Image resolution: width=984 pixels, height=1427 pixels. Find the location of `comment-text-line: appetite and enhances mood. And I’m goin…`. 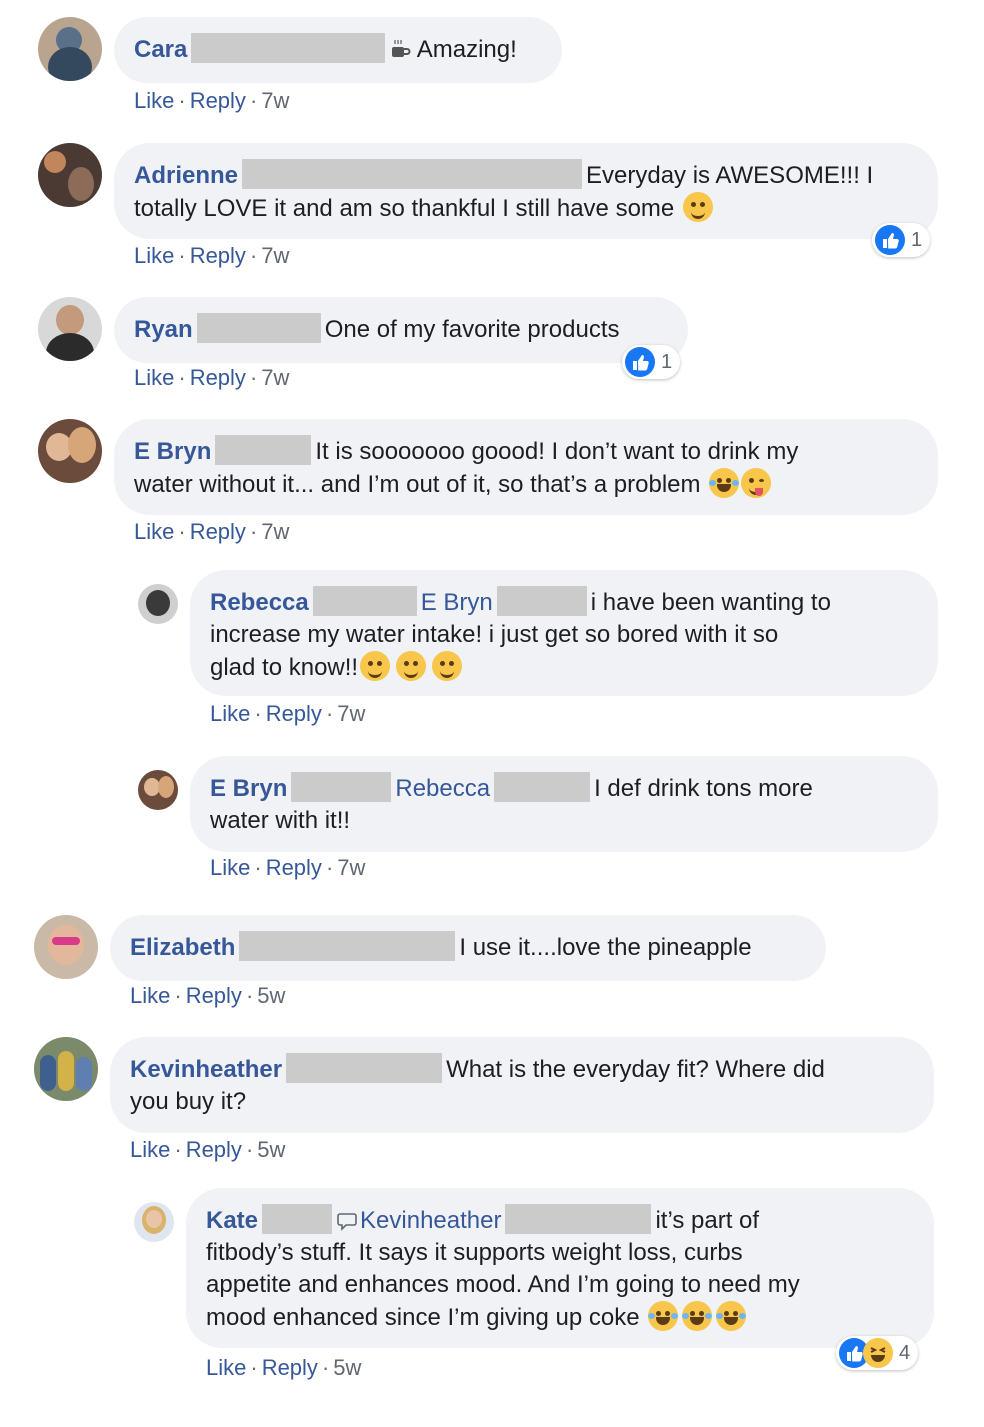

comment-text-line: appetite and enhances mood. And I’m goin… is located at coordinates (503, 1284).